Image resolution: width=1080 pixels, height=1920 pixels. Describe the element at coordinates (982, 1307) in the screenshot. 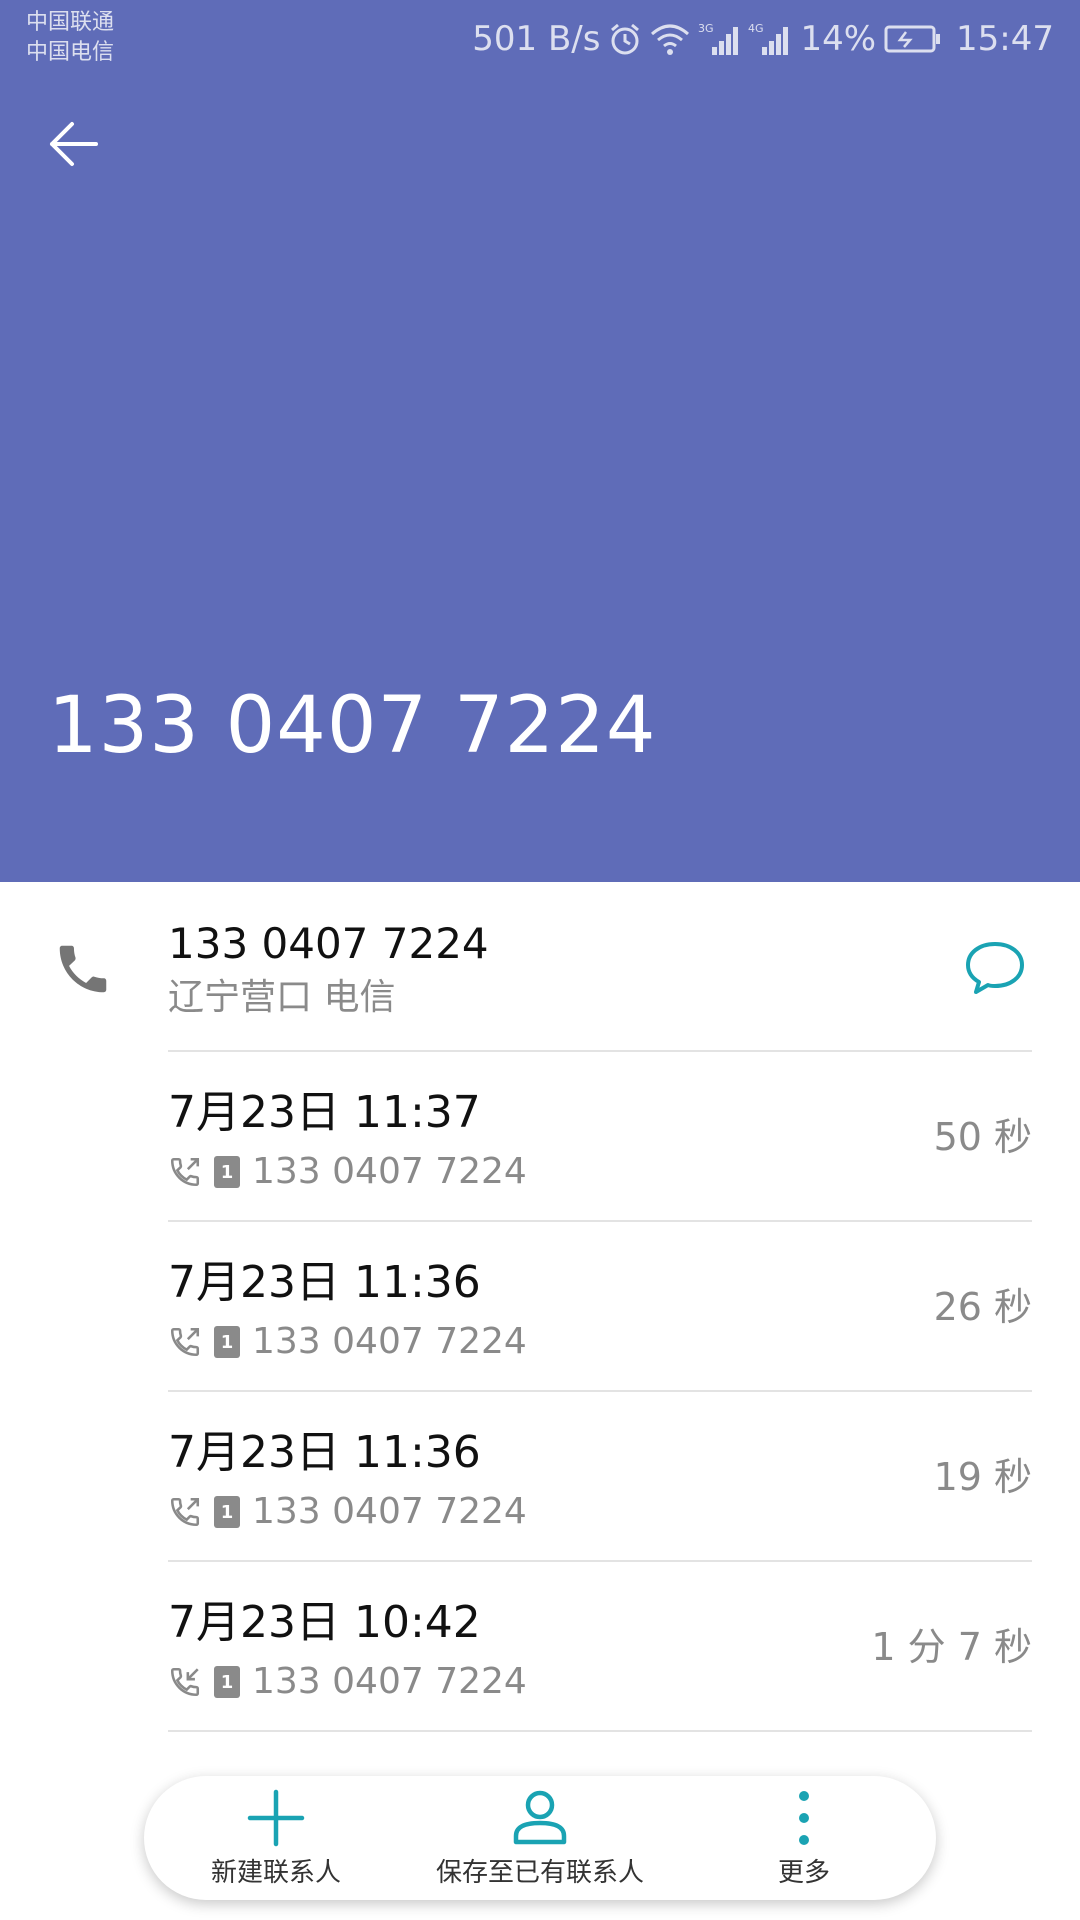

I see `call-duration: 26 秒` at that location.